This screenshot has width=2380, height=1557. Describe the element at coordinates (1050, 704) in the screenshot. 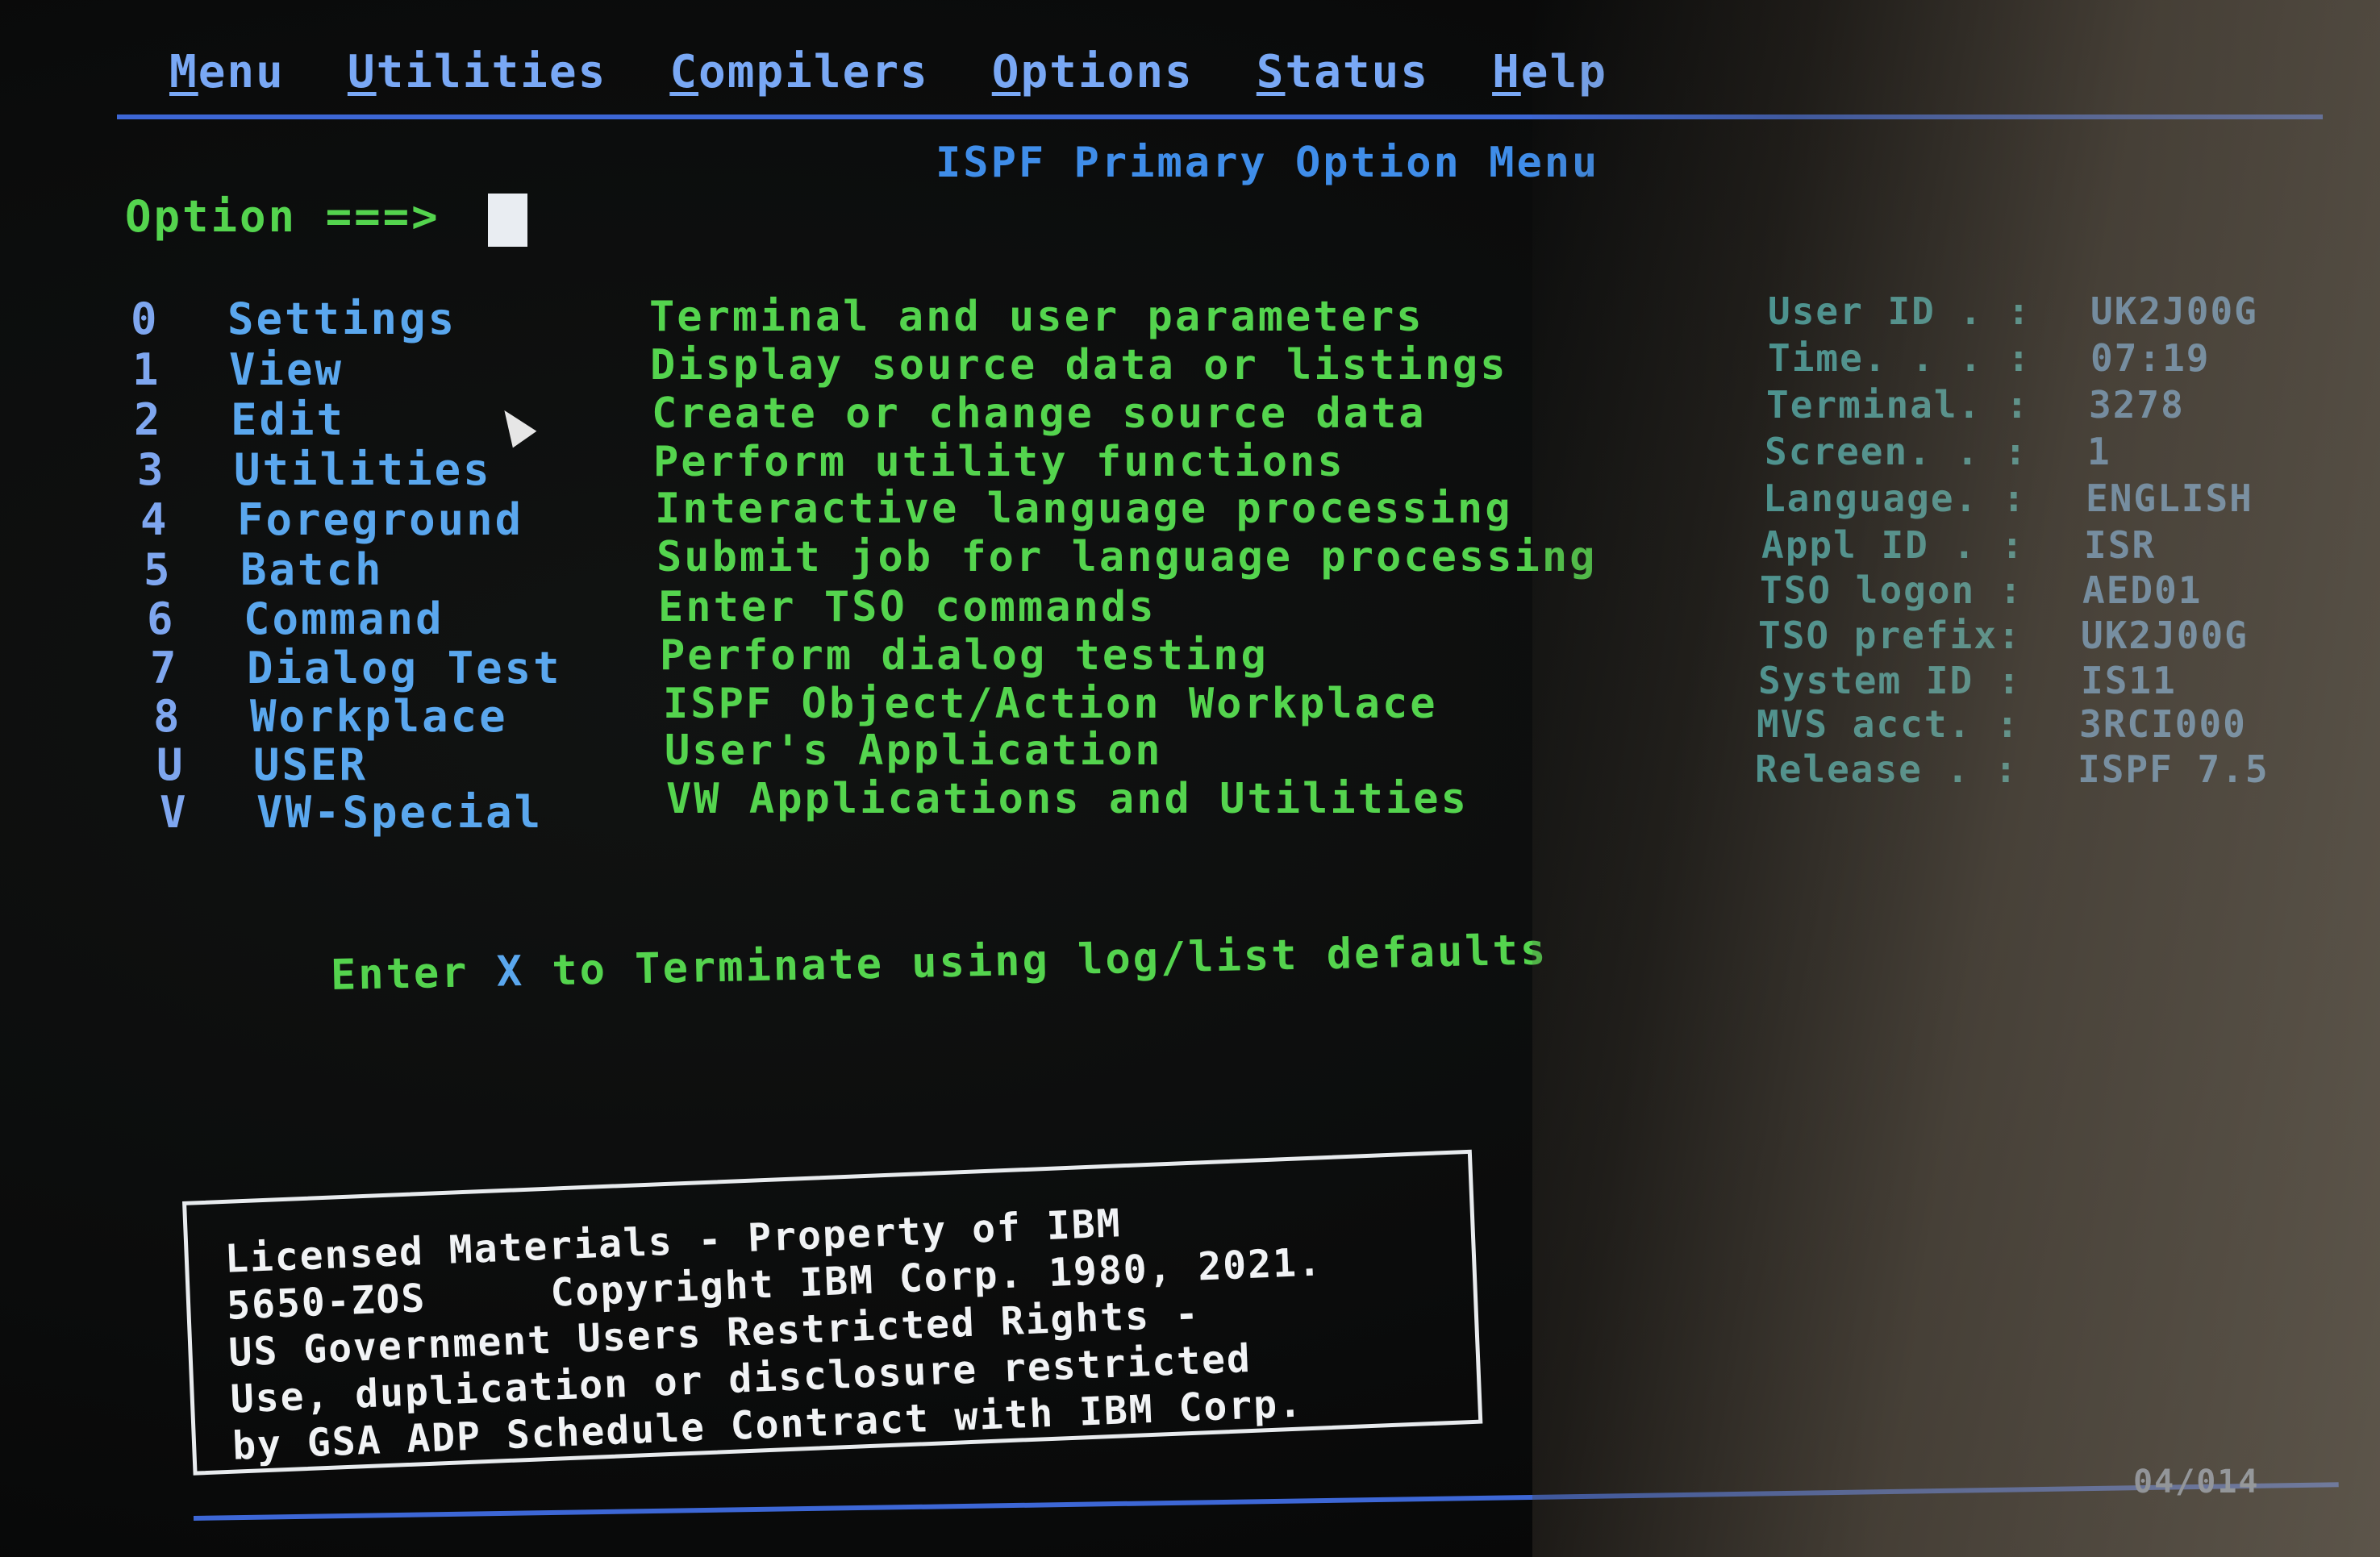

I see `option-desc-workplace: ISPF Object/Action Workplace` at that location.